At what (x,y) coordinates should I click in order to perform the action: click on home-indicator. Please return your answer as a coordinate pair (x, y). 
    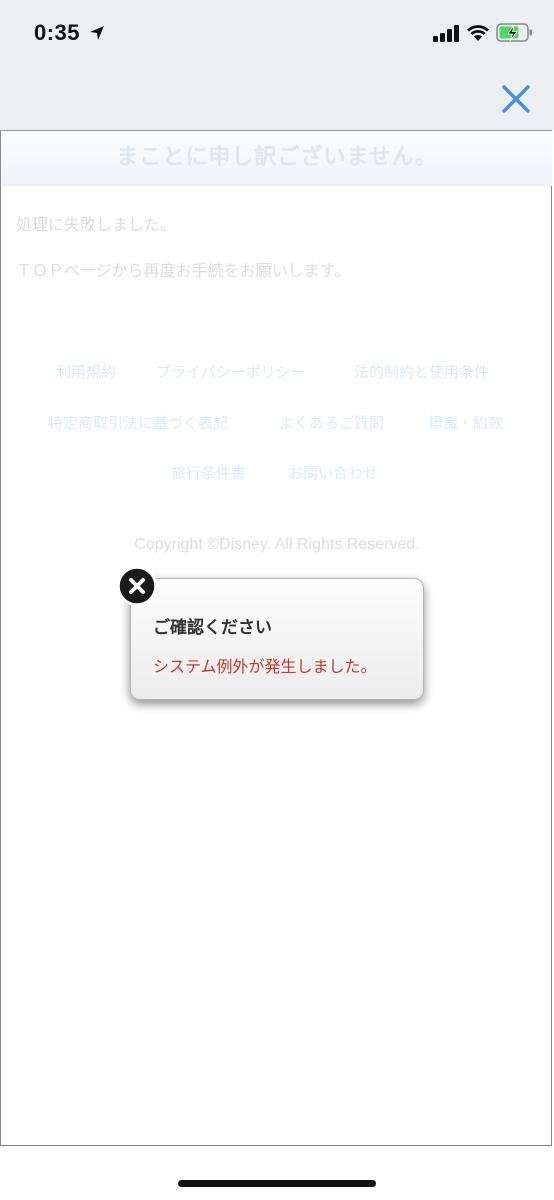
    Looking at the image, I should click on (277, 1183).